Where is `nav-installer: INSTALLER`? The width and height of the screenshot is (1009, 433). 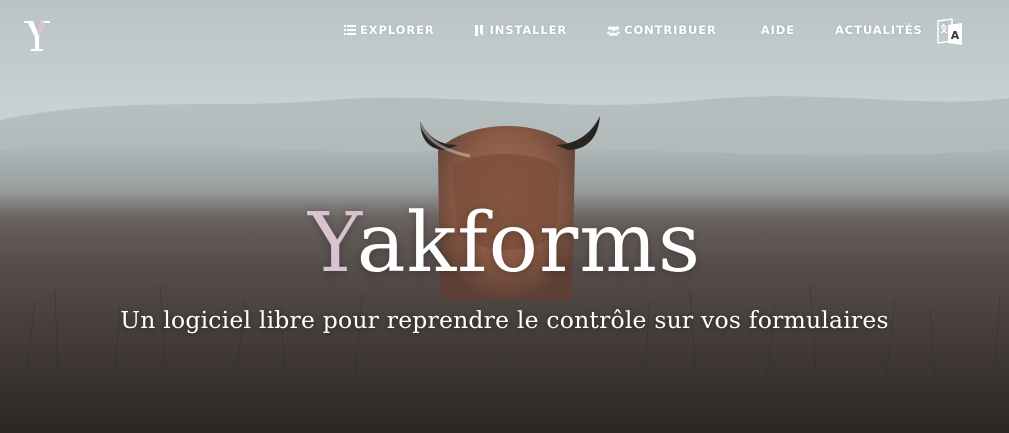 nav-installer: INSTALLER is located at coordinates (520, 30).